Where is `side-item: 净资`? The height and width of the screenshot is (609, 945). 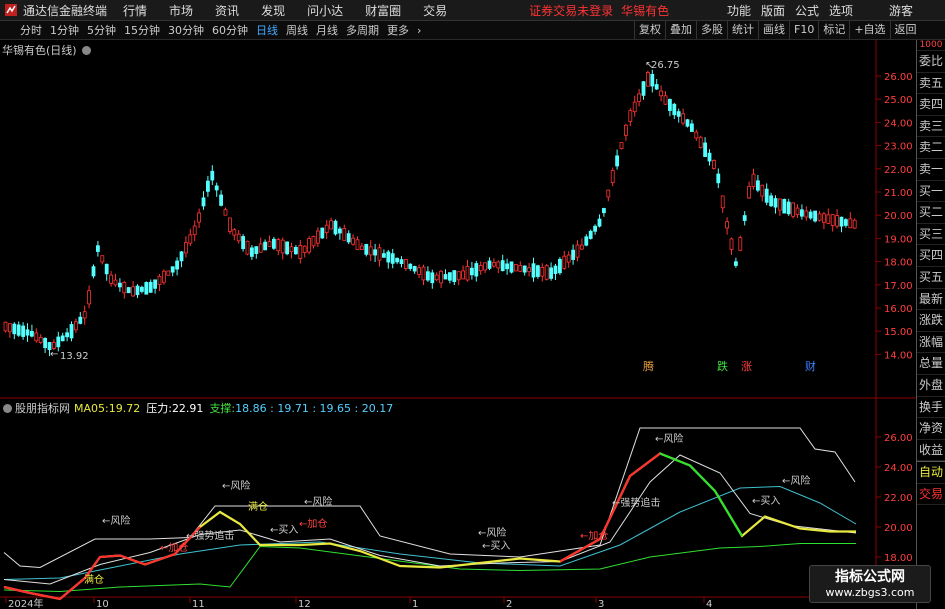
side-item: 净资 is located at coordinates (931, 429).